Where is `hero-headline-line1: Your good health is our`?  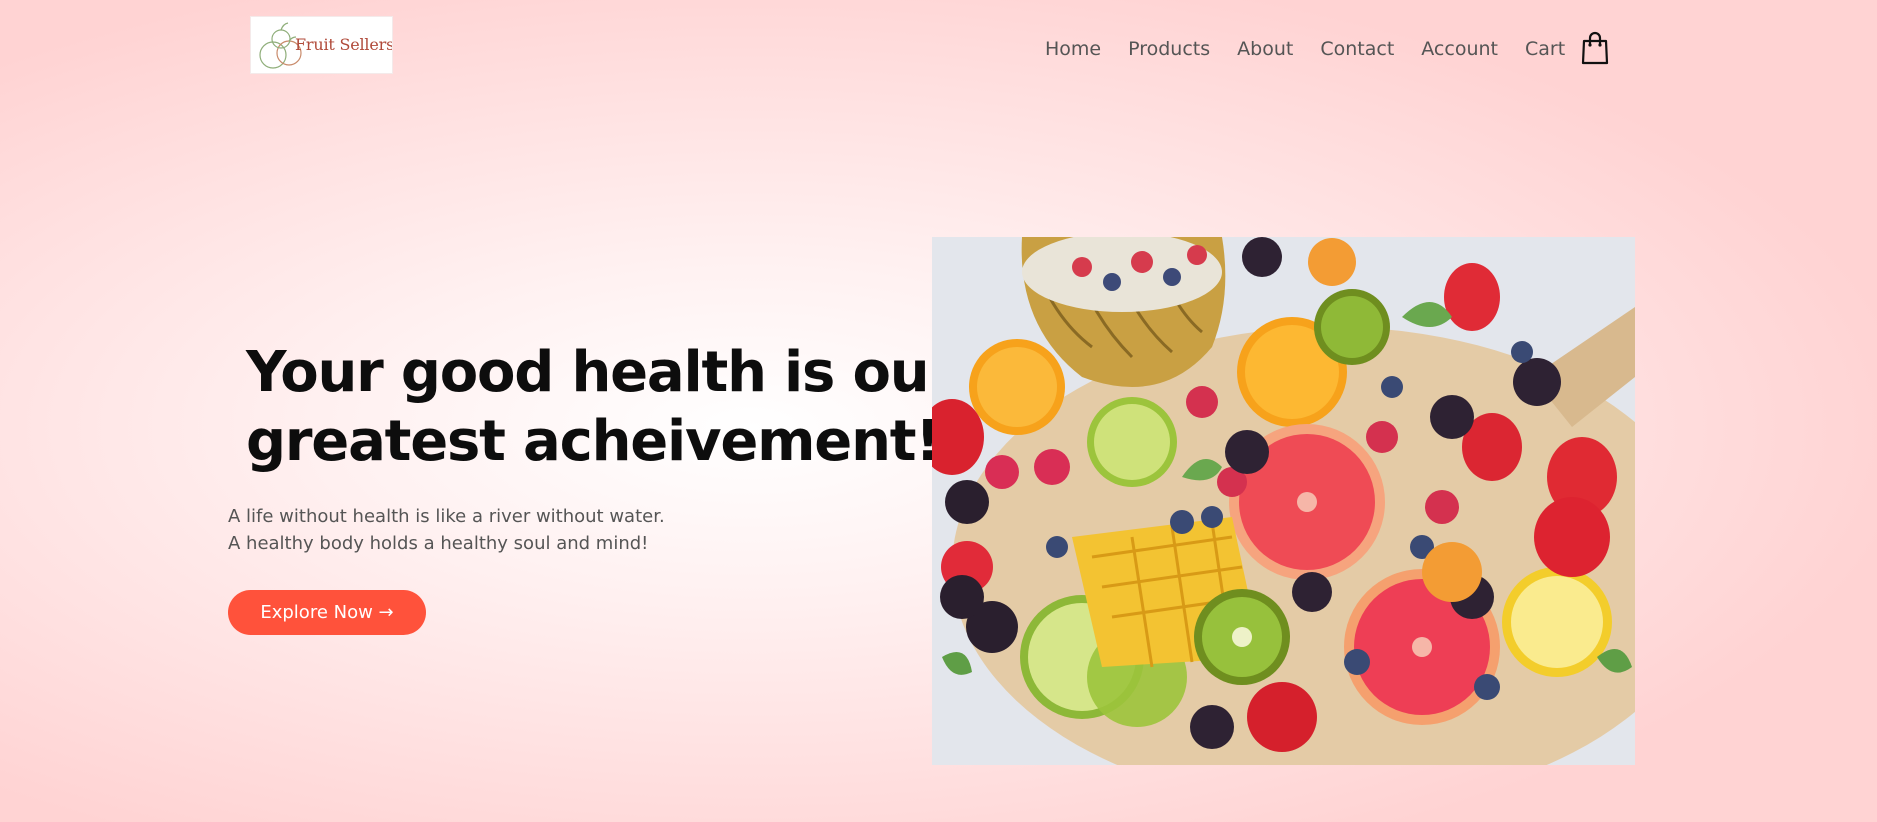 hero-headline-line1: Your good health is our is located at coordinates (601, 372).